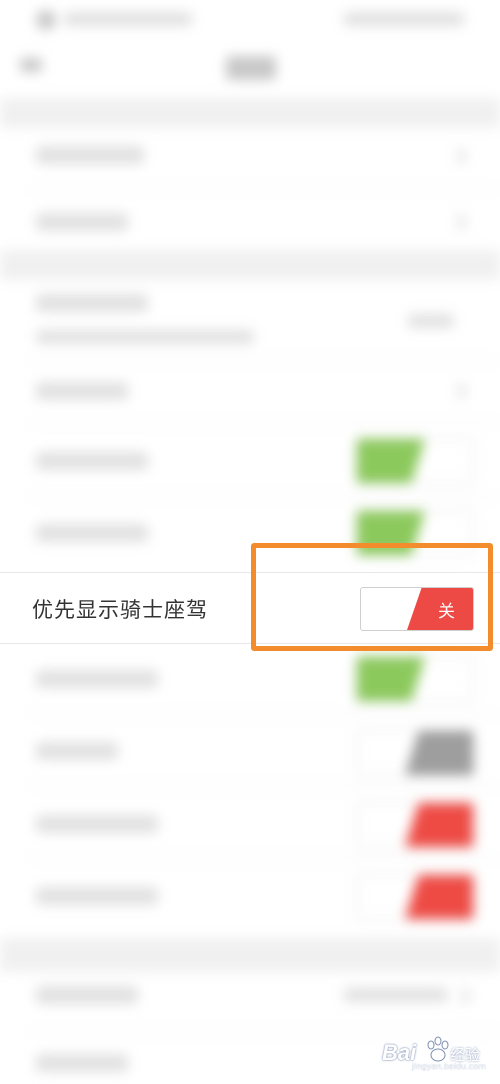 This screenshot has height=1084, width=500. What do you see at coordinates (31, 65) in the screenshot?
I see `back-icon` at bounding box center [31, 65].